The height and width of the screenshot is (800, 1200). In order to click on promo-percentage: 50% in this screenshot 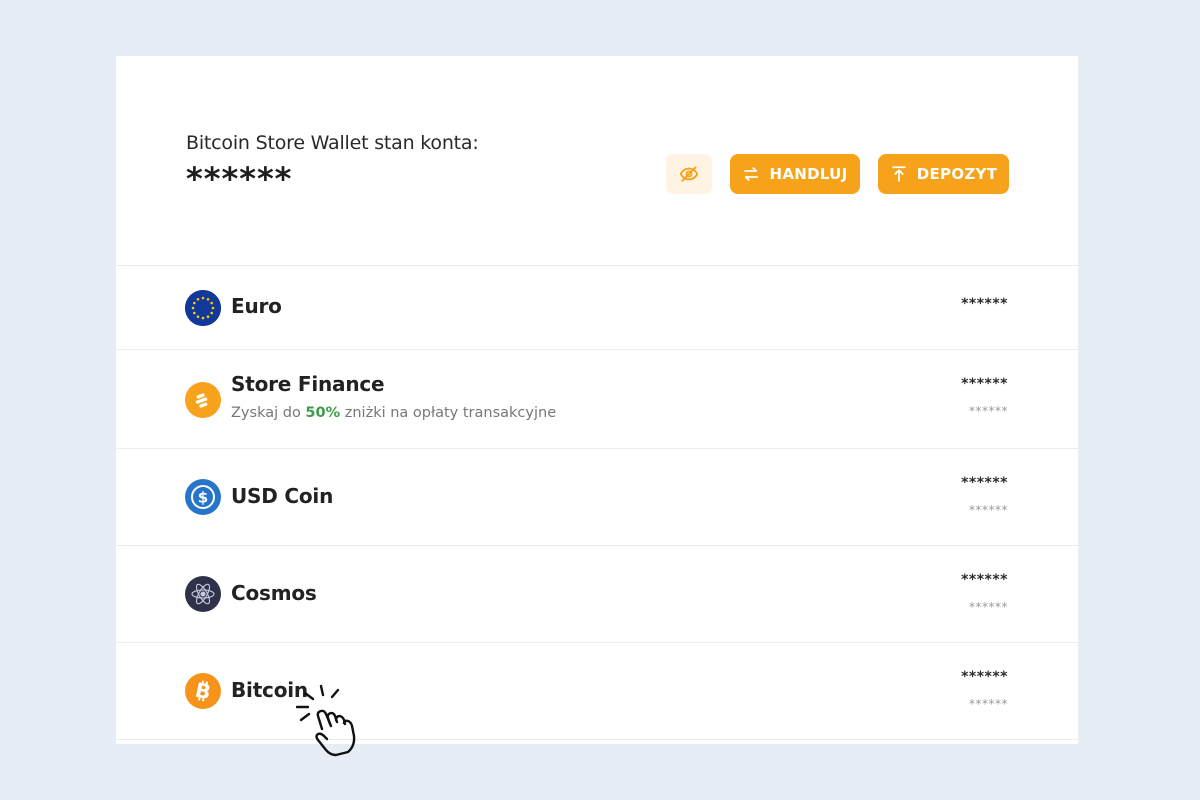, I will do `click(323, 413)`.